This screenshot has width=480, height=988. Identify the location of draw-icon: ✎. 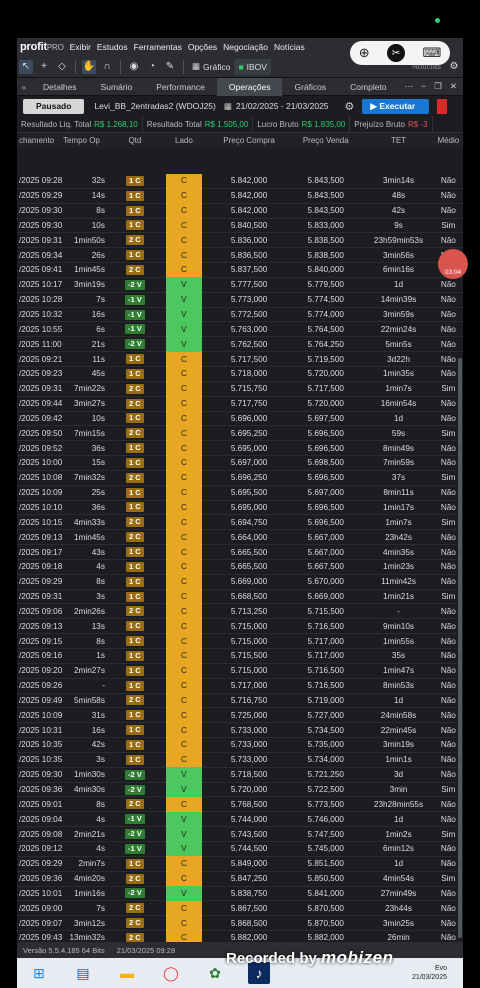
(170, 67).